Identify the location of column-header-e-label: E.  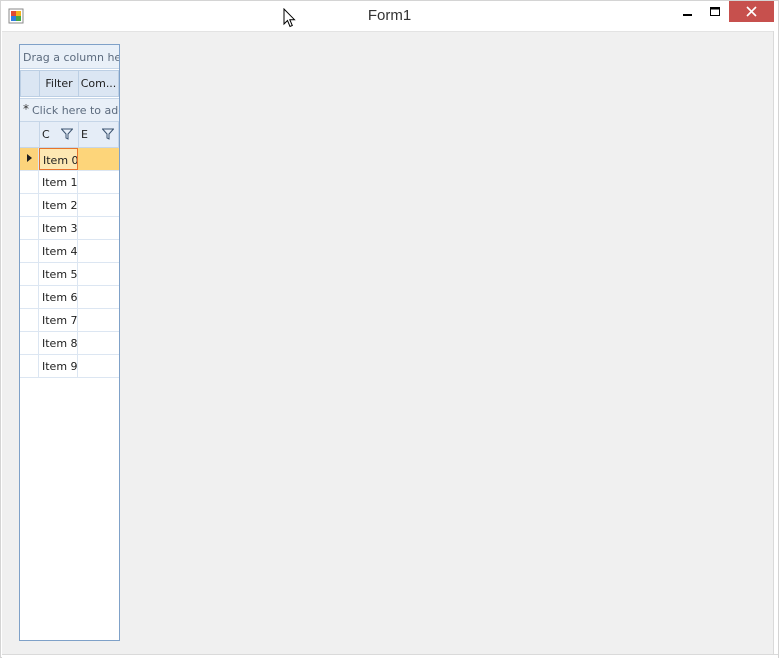
(84, 134).